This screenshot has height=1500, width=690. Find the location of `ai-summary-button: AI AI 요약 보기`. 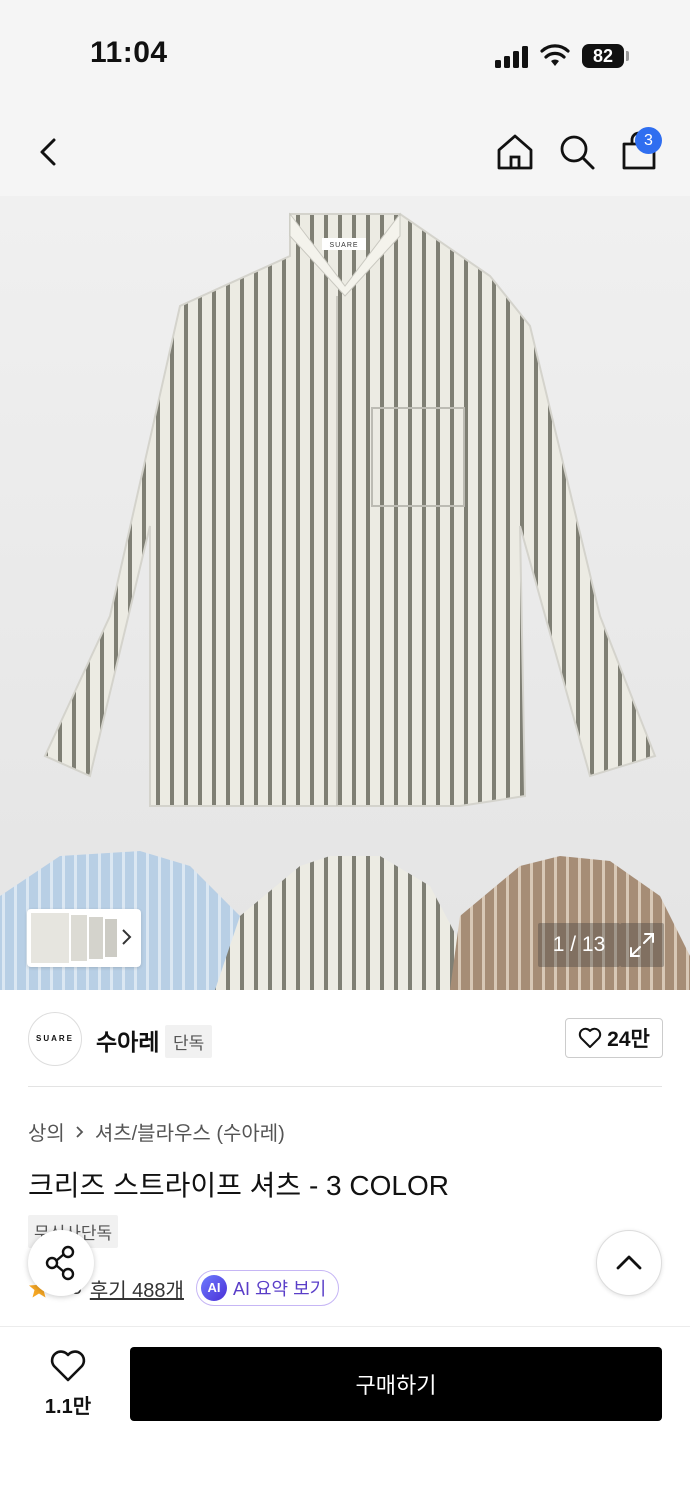

ai-summary-button: AI AI 요약 보기 is located at coordinates (267, 1288).